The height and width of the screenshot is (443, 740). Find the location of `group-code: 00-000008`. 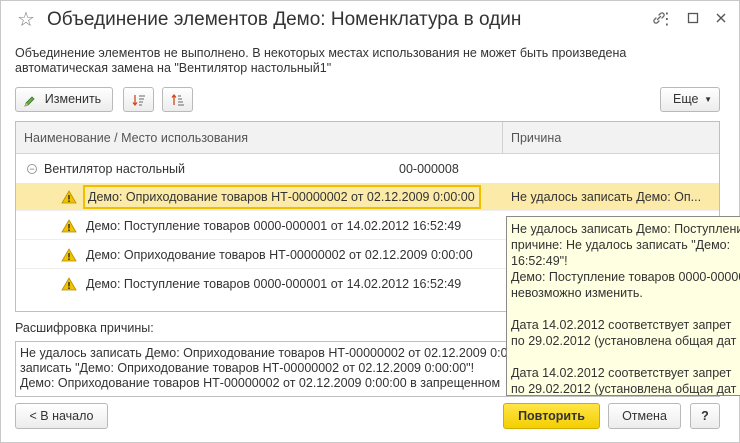

group-code: 00-000008 is located at coordinates (429, 169).